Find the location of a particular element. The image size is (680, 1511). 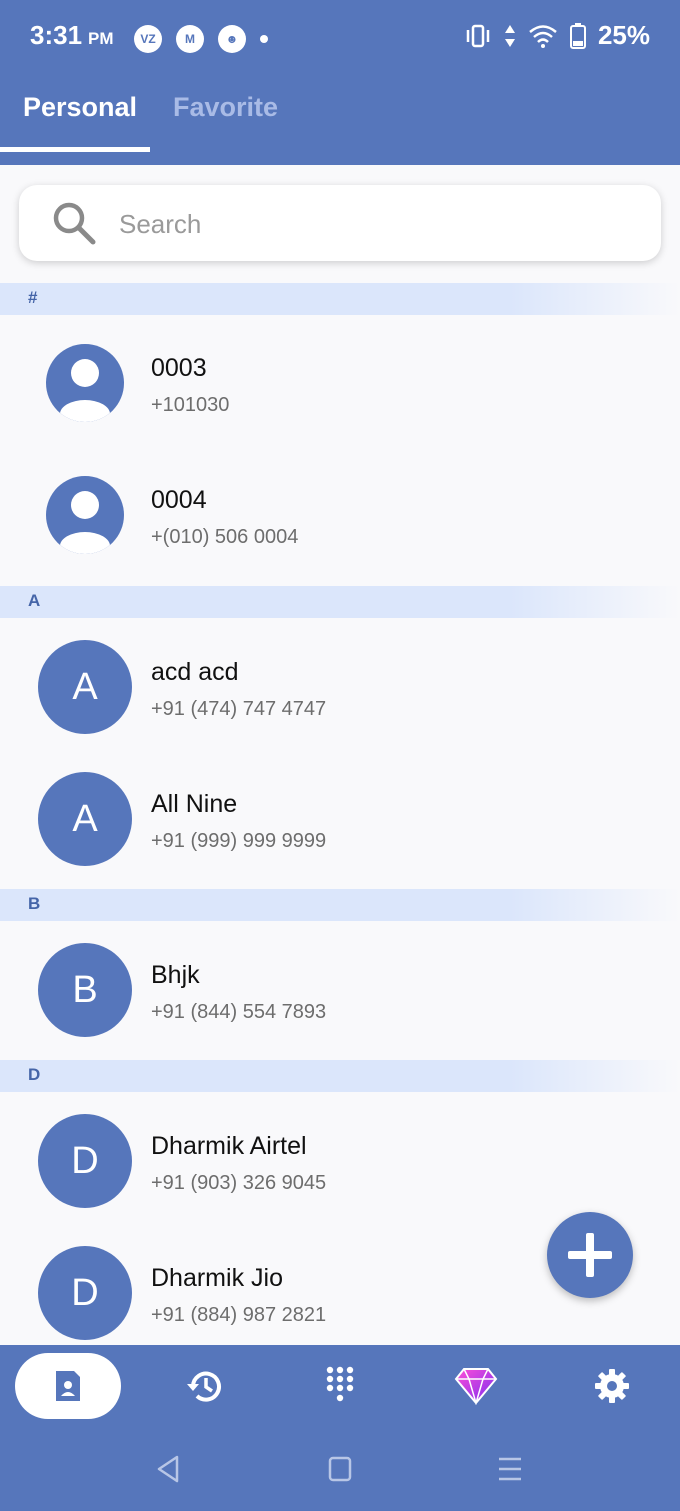

status-indicators: 25% is located at coordinates (557, 35).